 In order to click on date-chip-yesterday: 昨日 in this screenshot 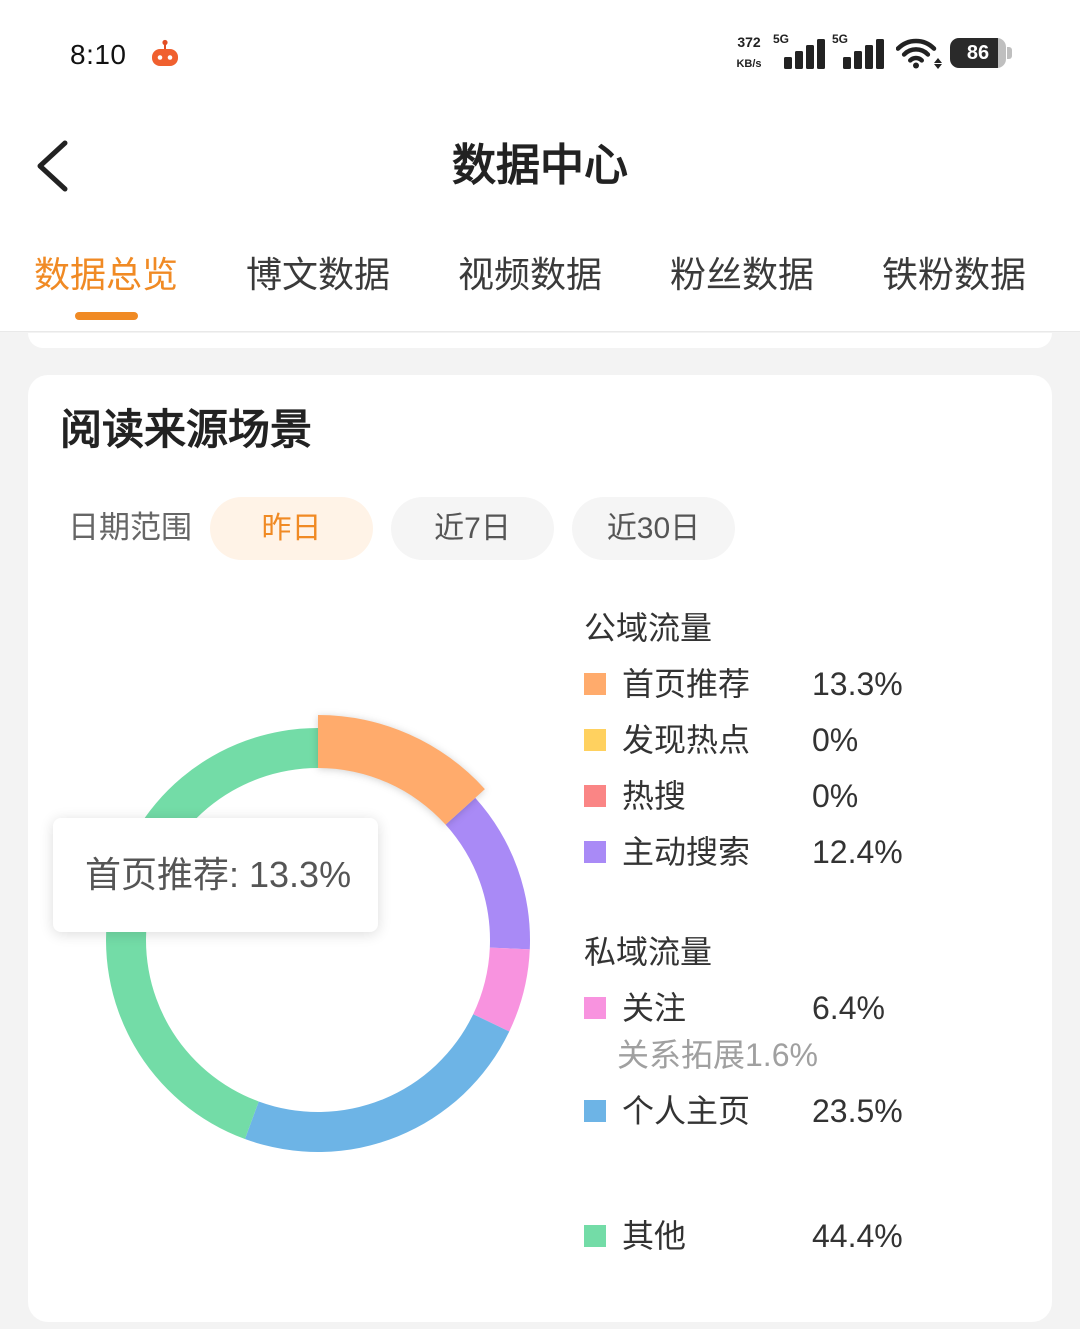, I will do `click(291, 528)`.